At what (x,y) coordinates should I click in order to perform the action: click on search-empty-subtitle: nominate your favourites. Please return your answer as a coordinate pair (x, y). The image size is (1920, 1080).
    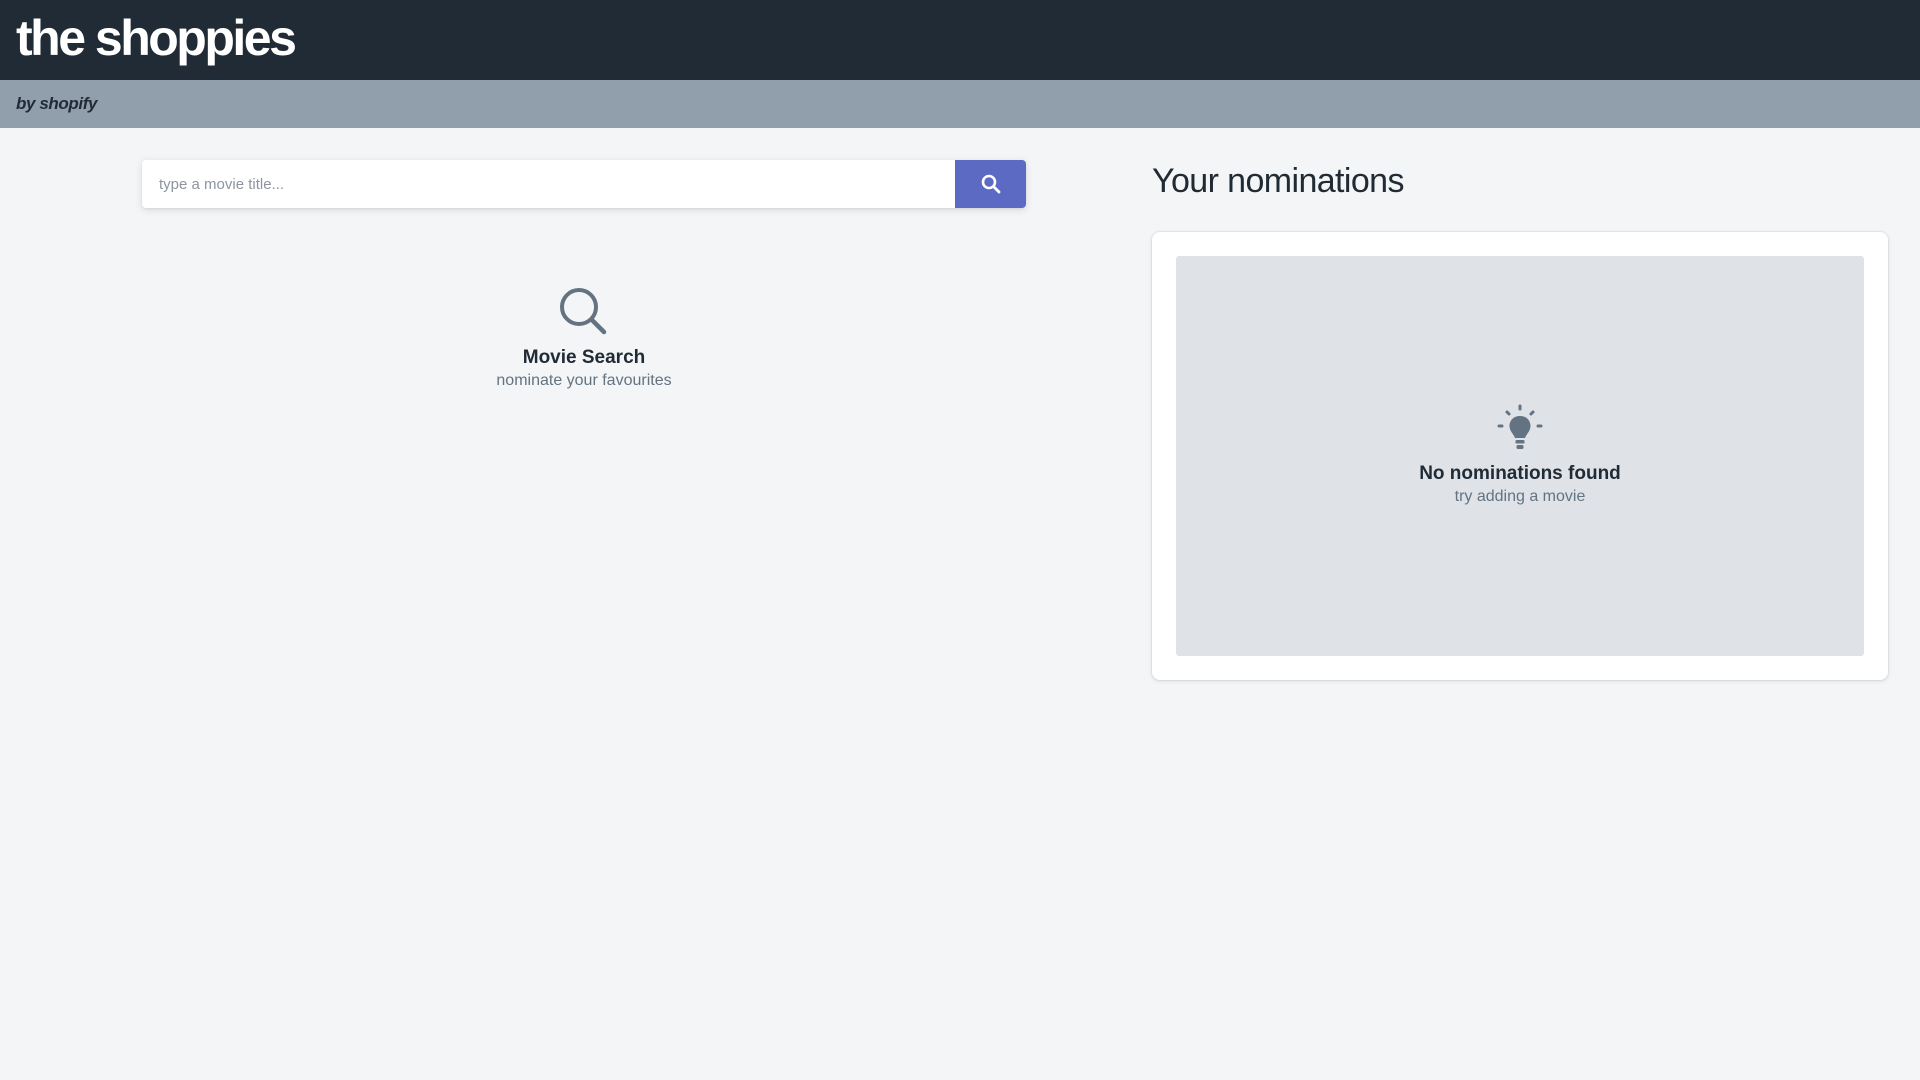
    Looking at the image, I should click on (584, 380).